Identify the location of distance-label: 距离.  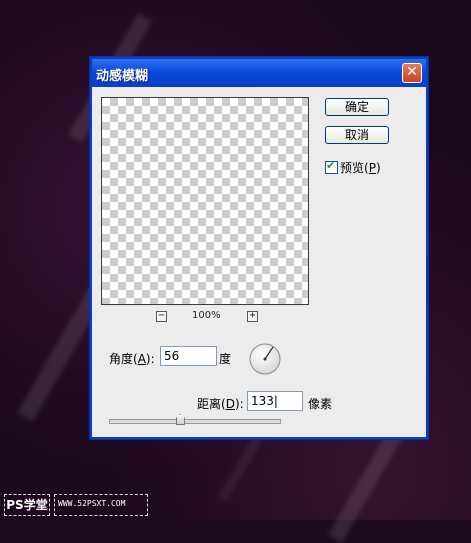
(209, 404).